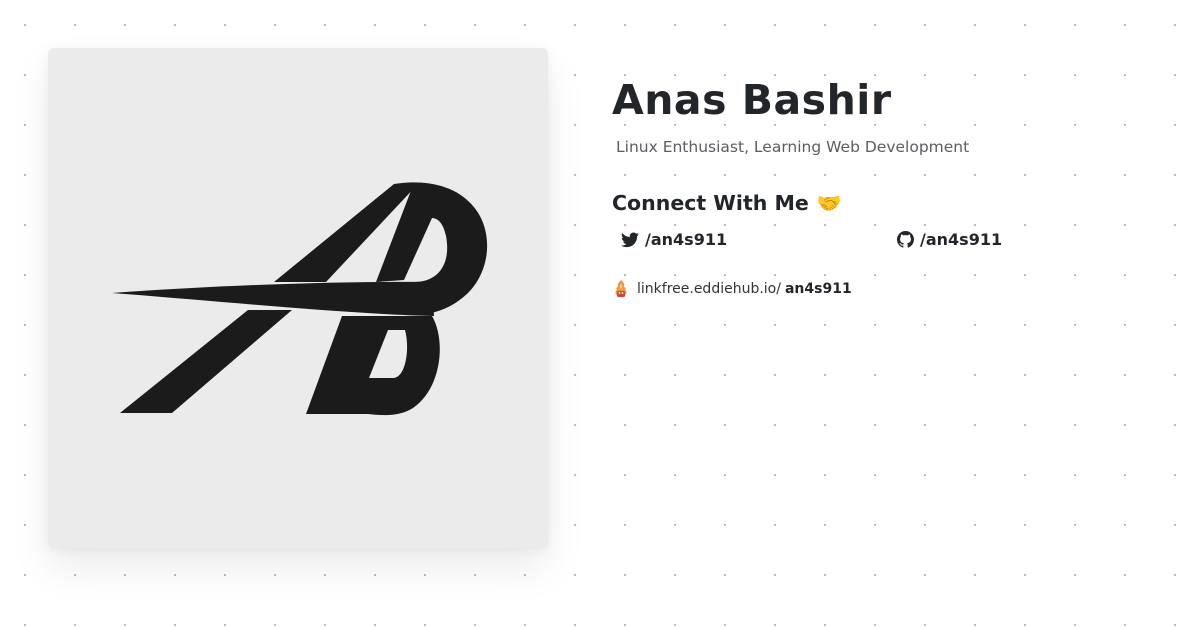 The width and height of the screenshot is (1200, 627). What do you see at coordinates (818, 289) in the screenshot?
I see `linkfree-username: an4s911` at bounding box center [818, 289].